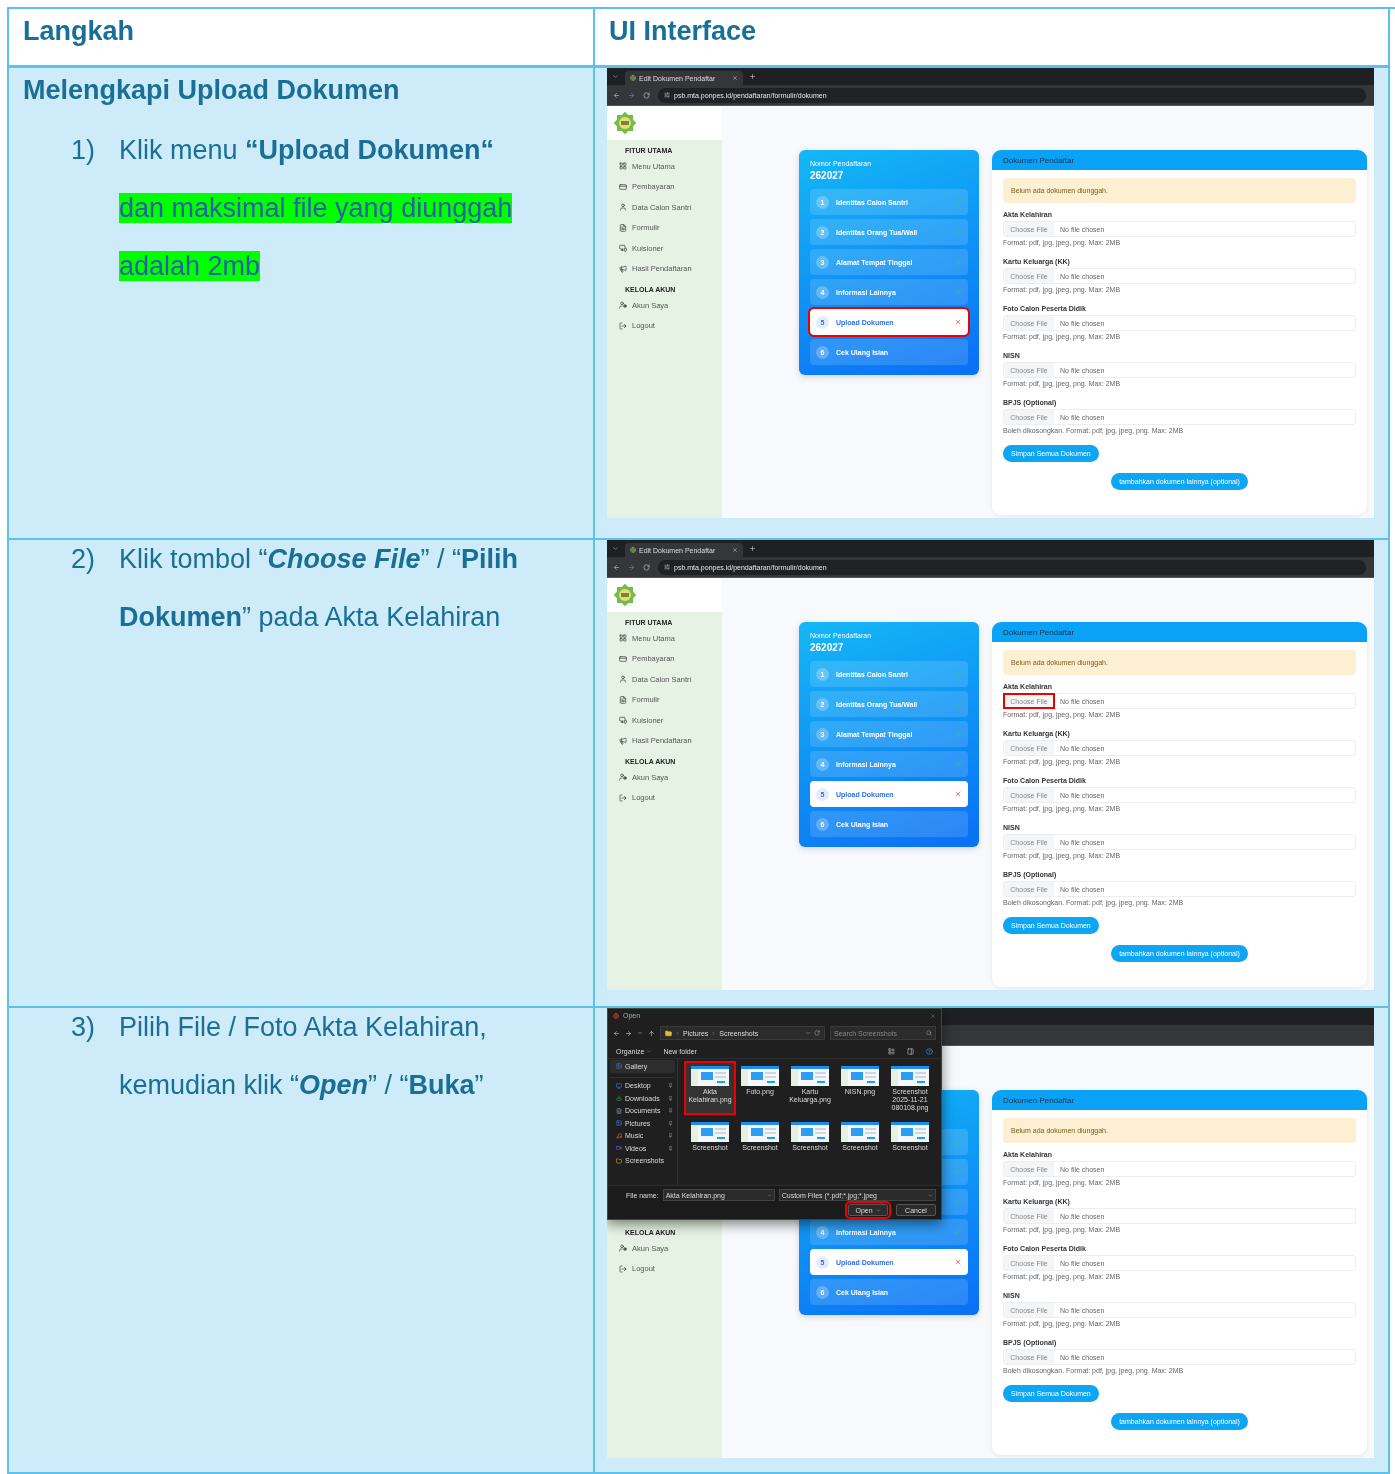 This screenshot has width=1395, height=1474. Describe the element at coordinates (616, 1015) in the screenshot. I see `app-icon` at that location.